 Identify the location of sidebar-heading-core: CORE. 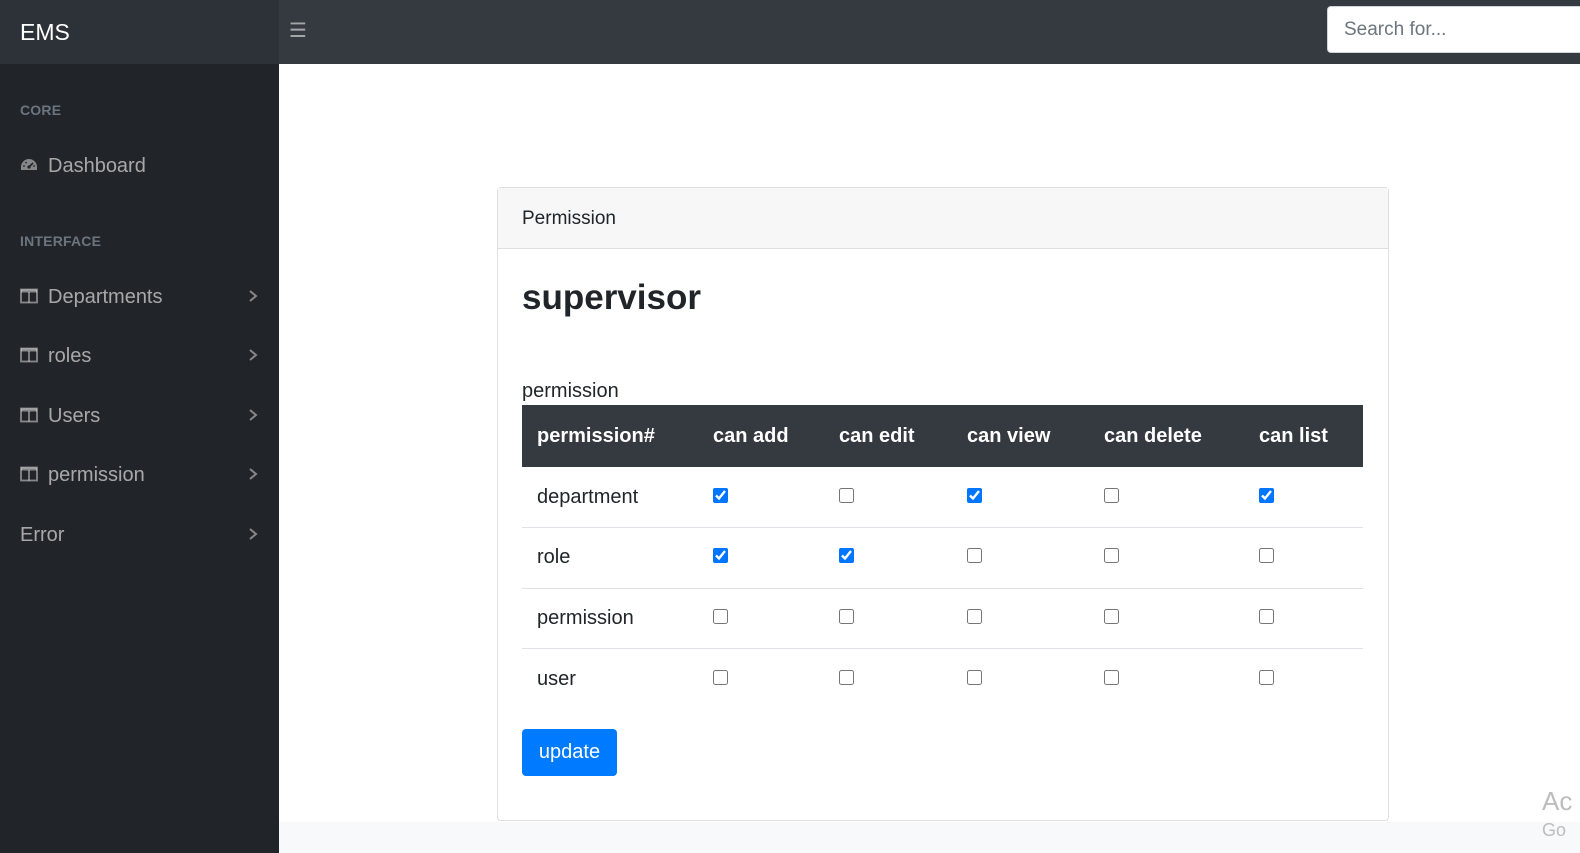
(41, 110).